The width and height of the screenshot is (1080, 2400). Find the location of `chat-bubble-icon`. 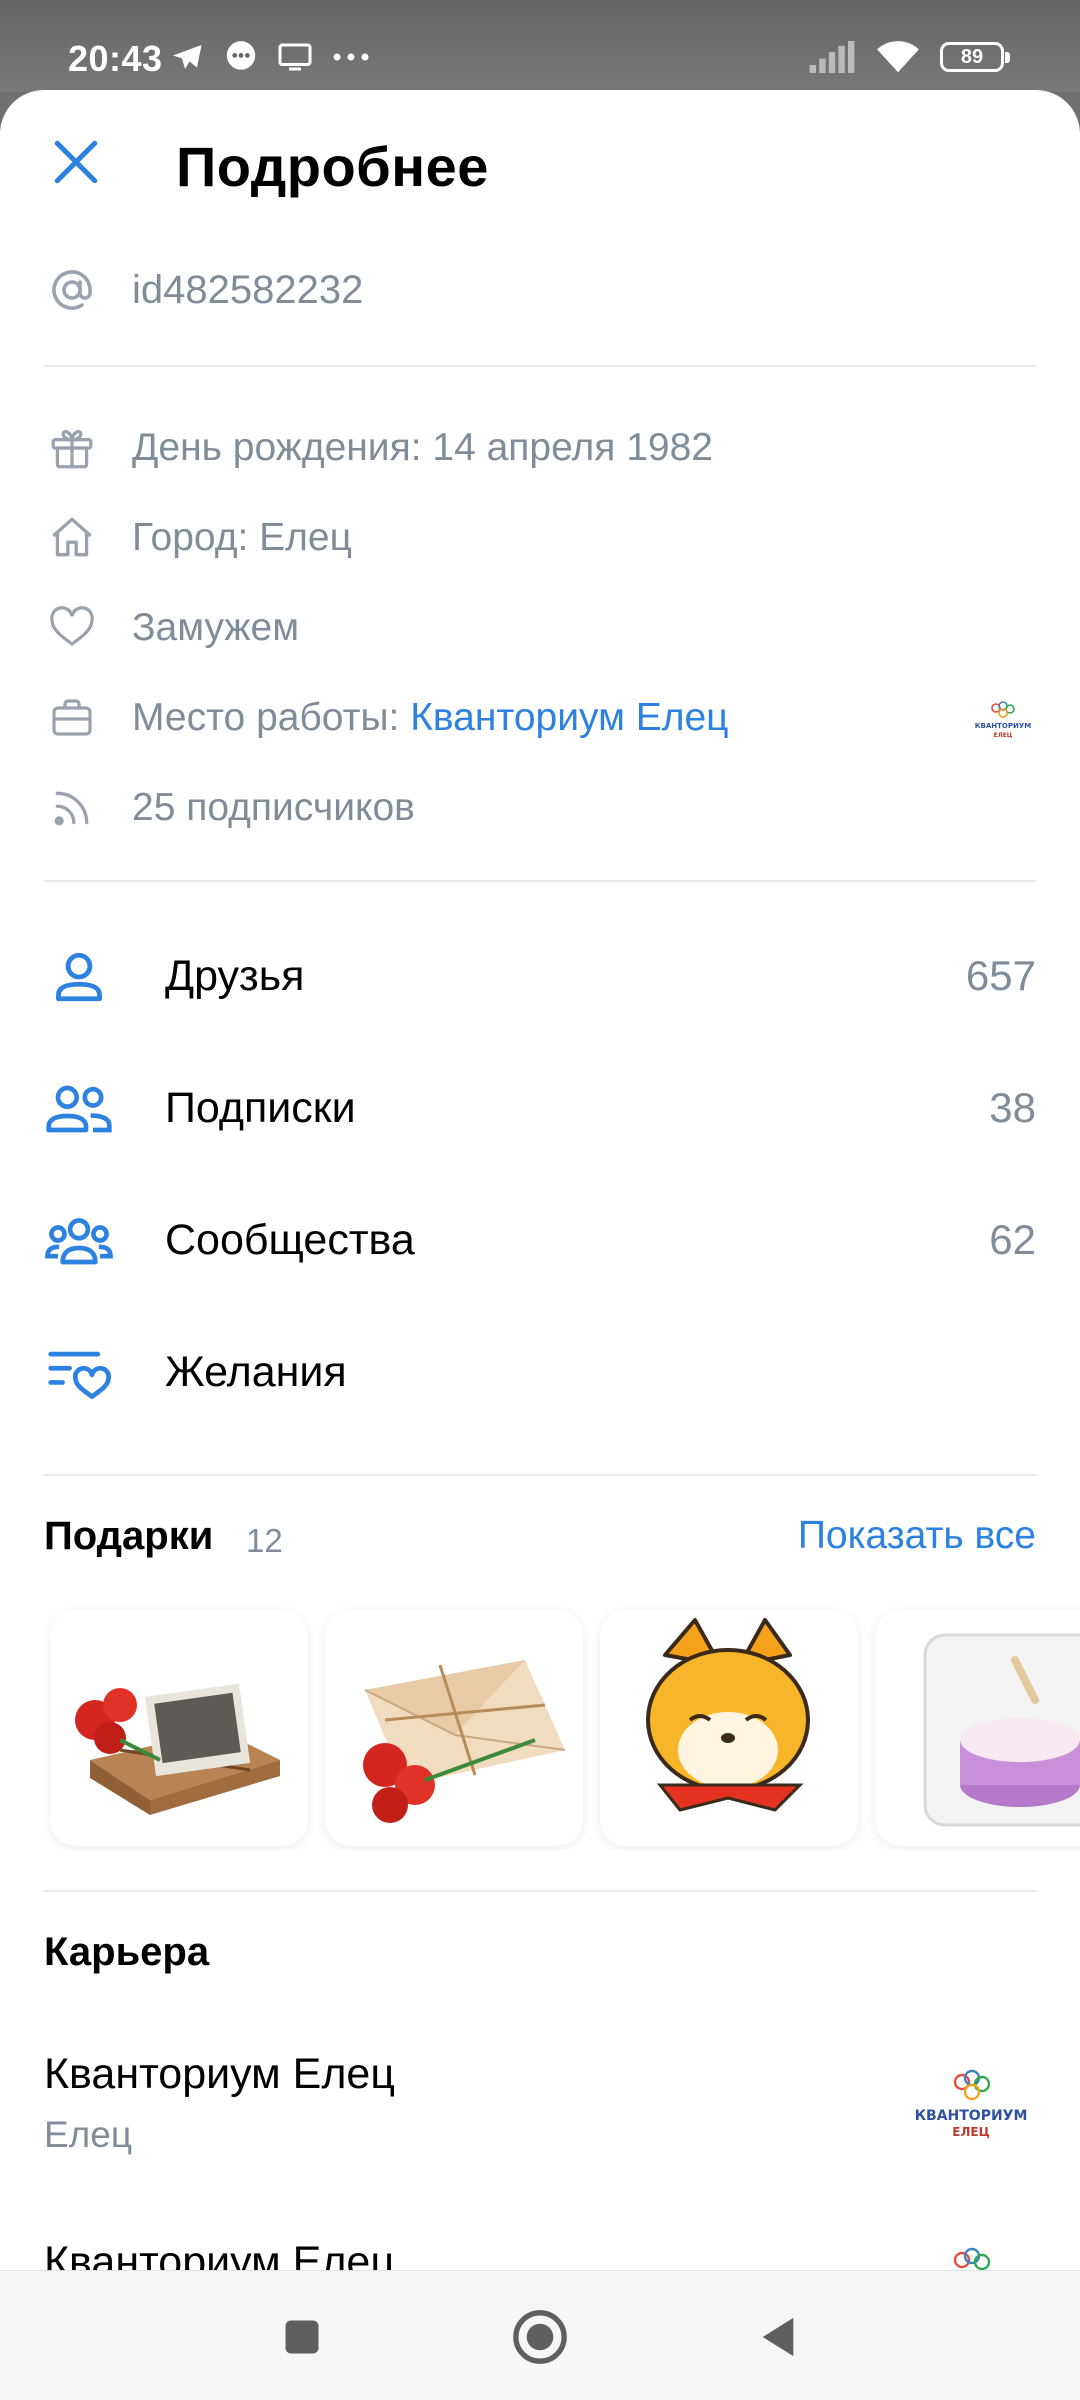

chat-bubble-icon is located at coordinates (241, 55).